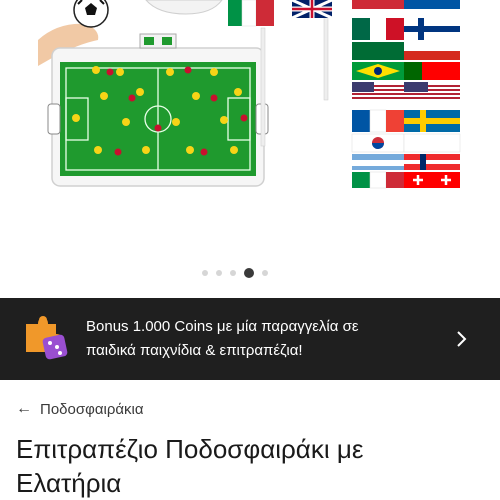 This screenshot has width=500, height=500. Describe the element at coordinates (24, 408) in the screenshot. I see `arrow-left-icon: ←` at that location.